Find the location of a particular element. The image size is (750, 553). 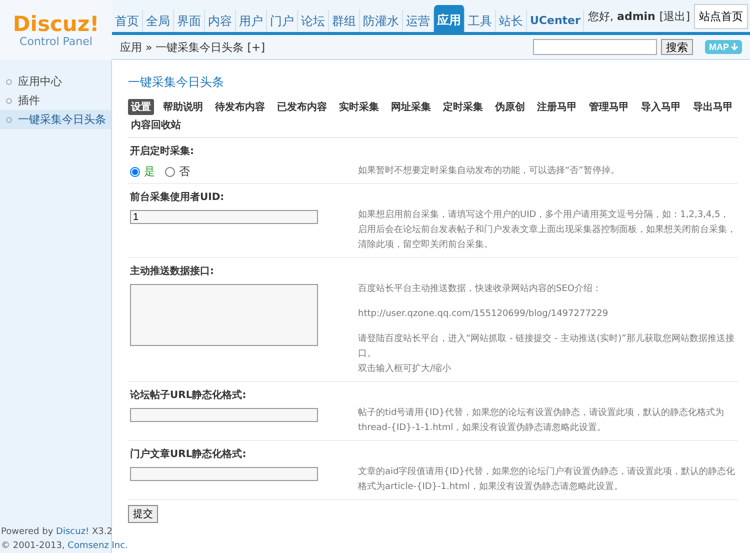

help-text: 如果想启用前台采集，请填写这个用户的UID，多个用户请用英文逗号分隔，如：1,2,3,4,5，启用后会在论坛前台发表帖子和门户发表文章上面出现采集器控制面板，如果想关闭前台采集，清除此项，留空即关闭前台采集。 is located at coordinates (547, 230).